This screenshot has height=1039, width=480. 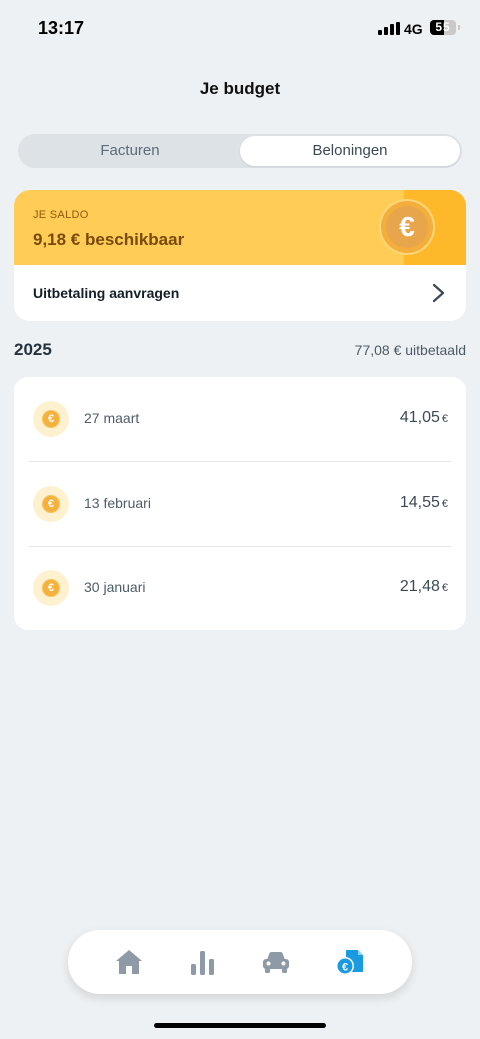 I want to click on status-time: 13:17, so click(x=61, y=28).